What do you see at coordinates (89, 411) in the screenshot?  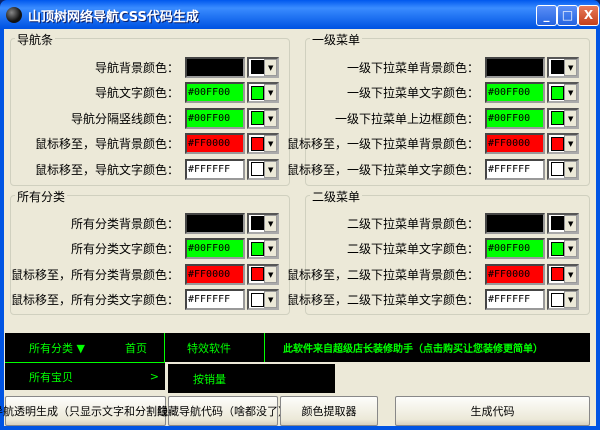 I see `transparent-generate-button: 导航透明生成（只显示文字和分割线）` at bounding box center [89, 411].